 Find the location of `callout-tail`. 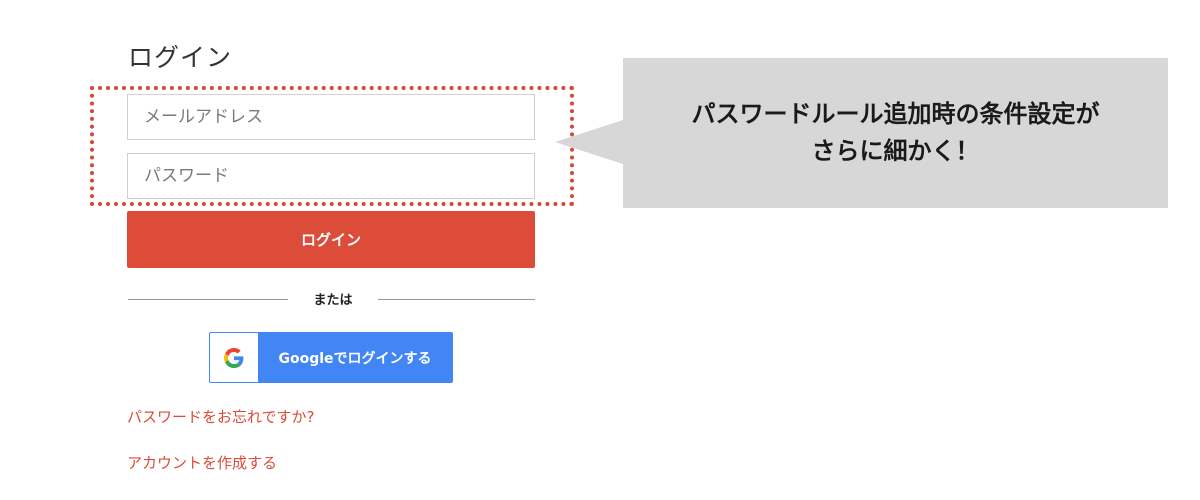

callout-tail is located at coordinates (589, 142).